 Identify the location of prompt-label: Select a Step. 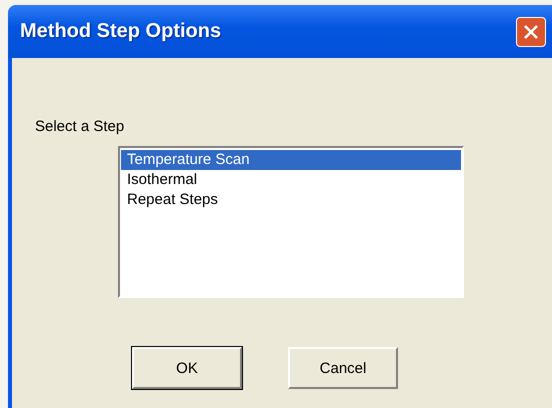
(80, 126).